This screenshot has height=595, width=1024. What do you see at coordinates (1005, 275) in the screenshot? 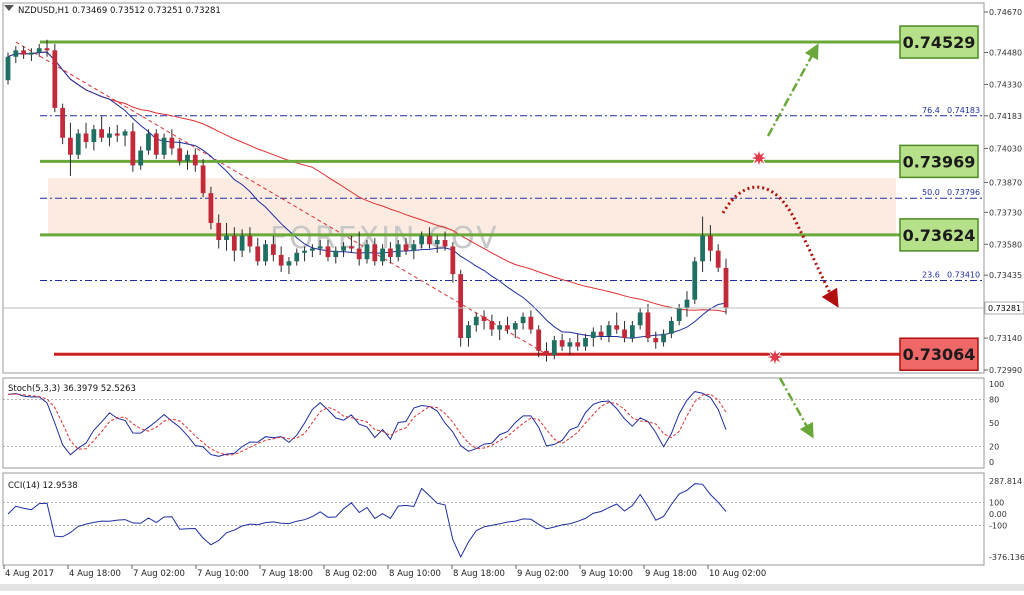
I see `y-tick-label: 0.73435` at bounding box center [1005, 275].